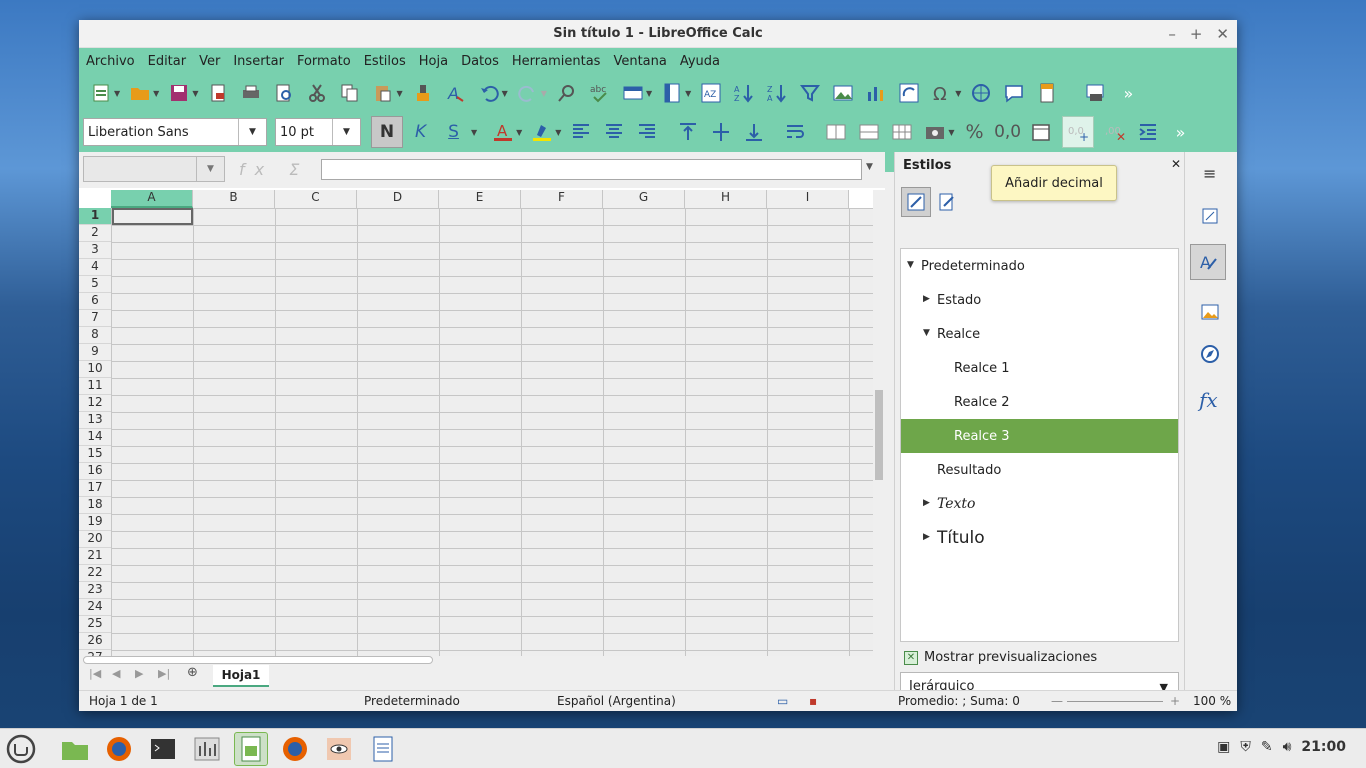 The image size is (1366, 768). I want to click on column-header-i: I, so click(808, 199).